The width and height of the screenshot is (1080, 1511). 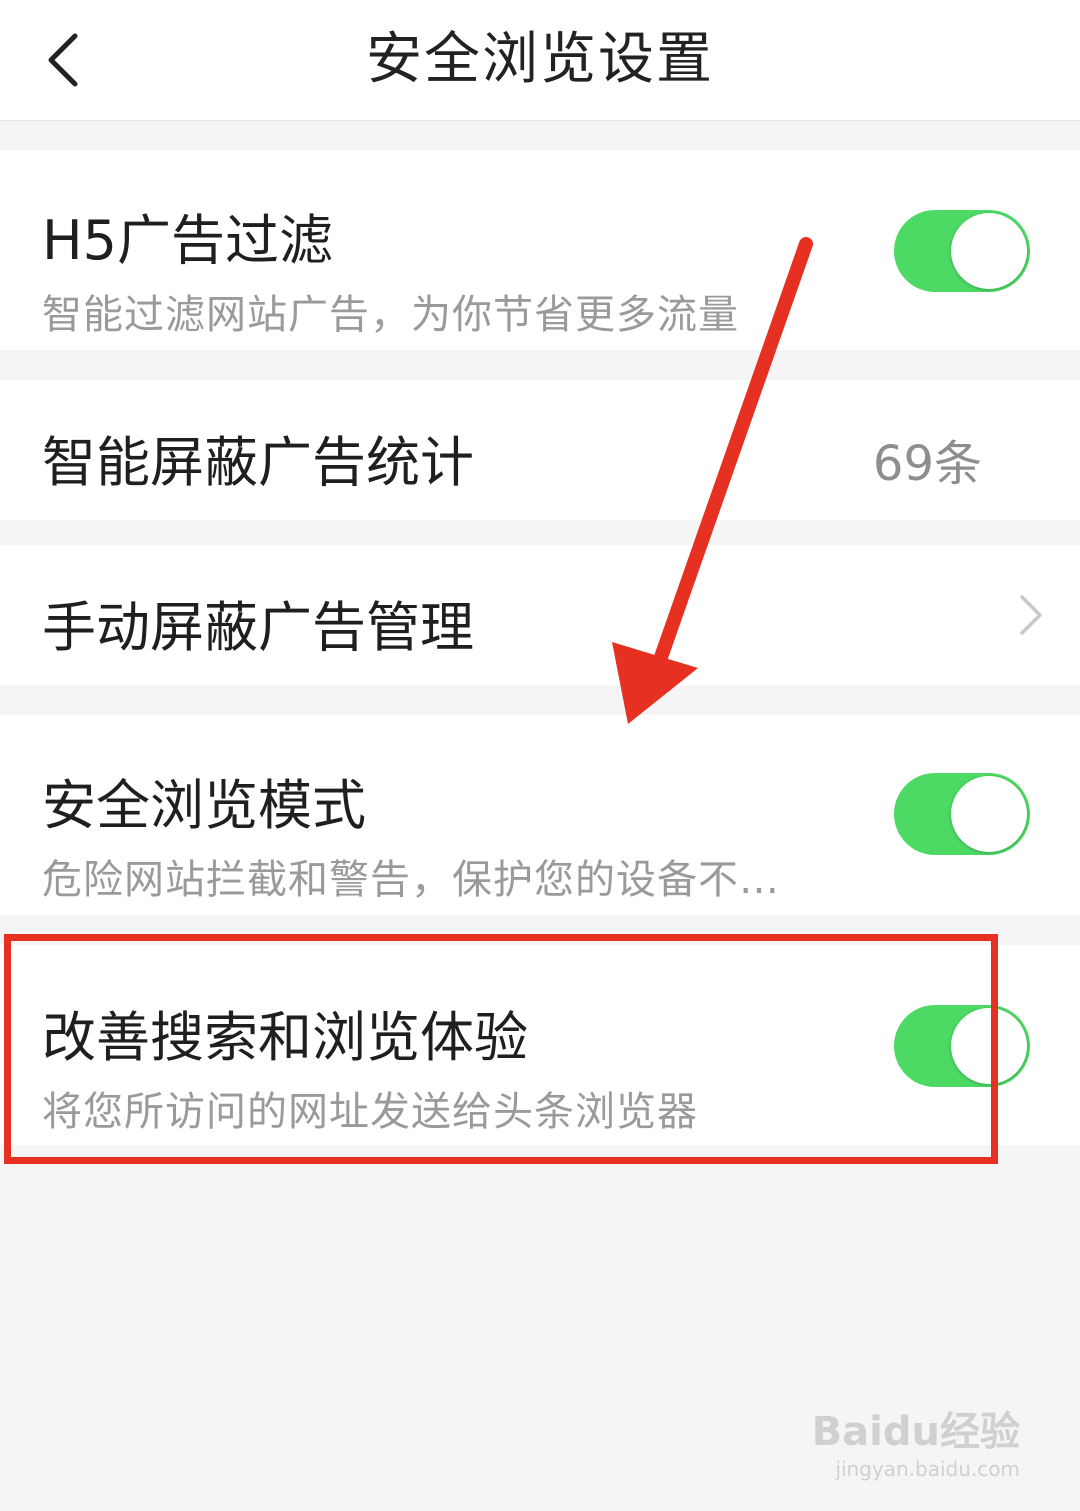 I want to click on h5-ad-filter-toggle, so click(x=962, y=251).